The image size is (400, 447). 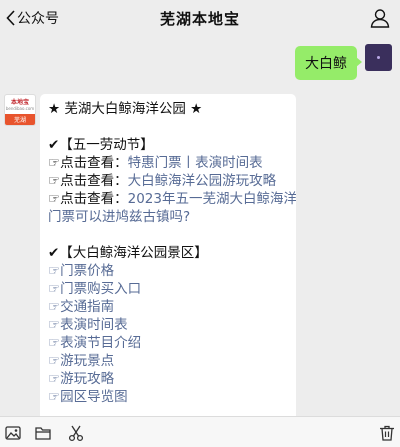 I want to click on scissors-icon, so click(x=76, y=433).